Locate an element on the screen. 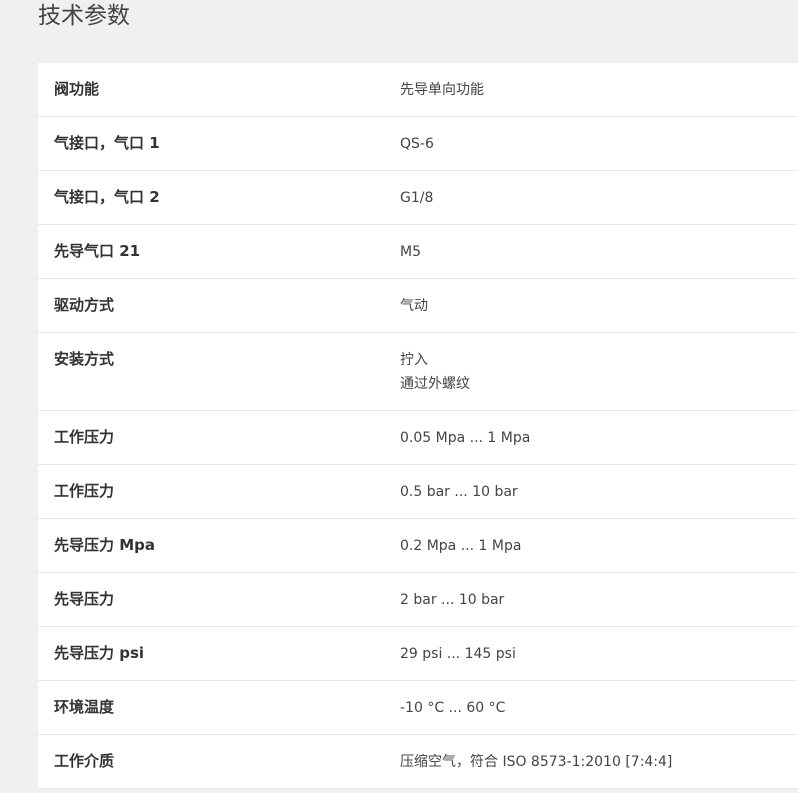 The height and width of the screenshot is (793, 798). spec-row-pilot-pressure-mpa: 先导压力 Mpa 0.2 Mpa ... 1 Mpa is located at coordinates (418, 546).